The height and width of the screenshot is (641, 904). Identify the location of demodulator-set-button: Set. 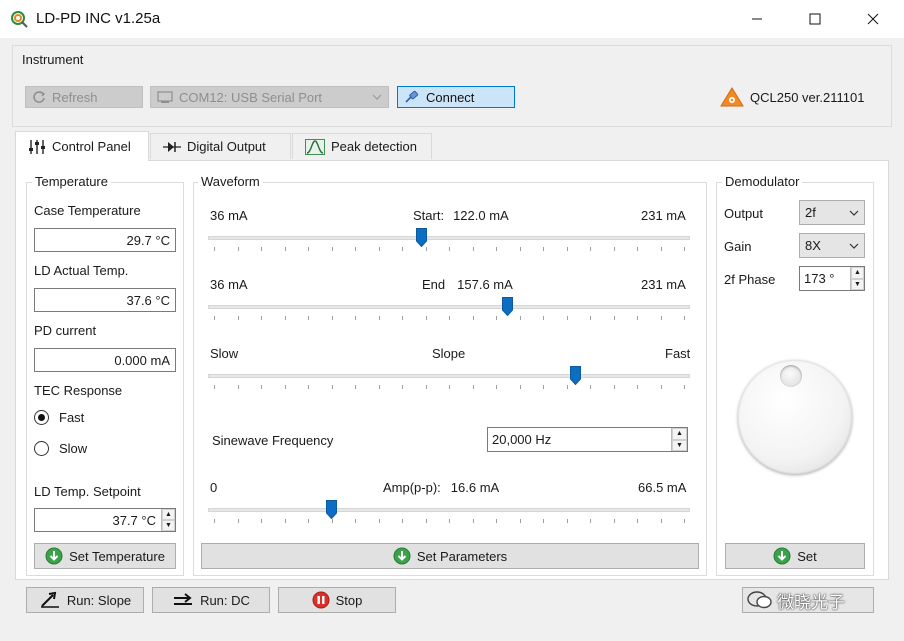
(795, 556).